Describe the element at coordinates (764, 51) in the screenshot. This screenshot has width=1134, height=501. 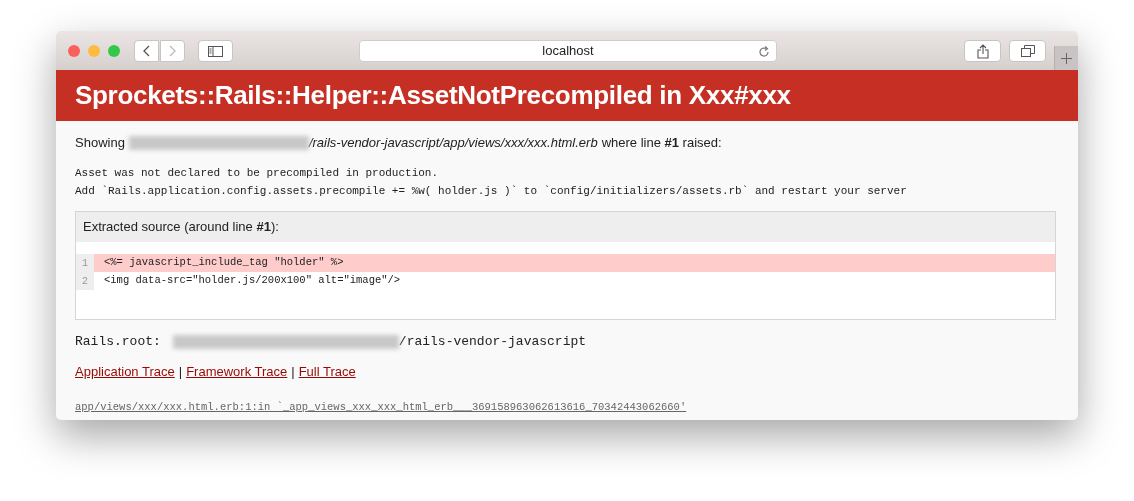
I see `reload-icon` at that location.